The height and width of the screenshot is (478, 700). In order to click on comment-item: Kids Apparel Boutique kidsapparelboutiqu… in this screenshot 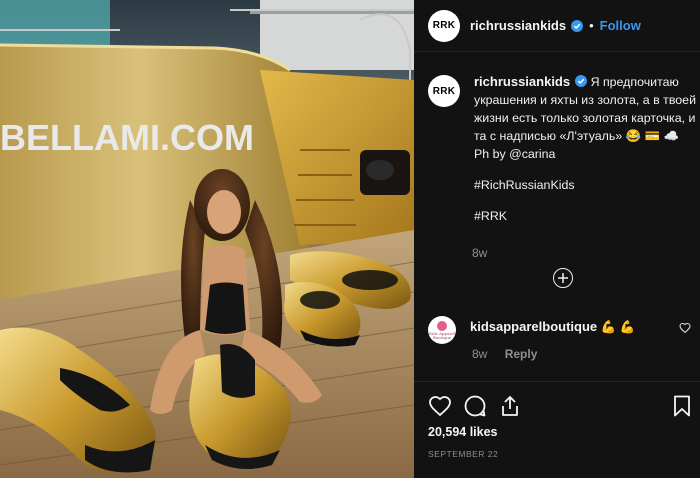, I will do `click(564, 338)`.